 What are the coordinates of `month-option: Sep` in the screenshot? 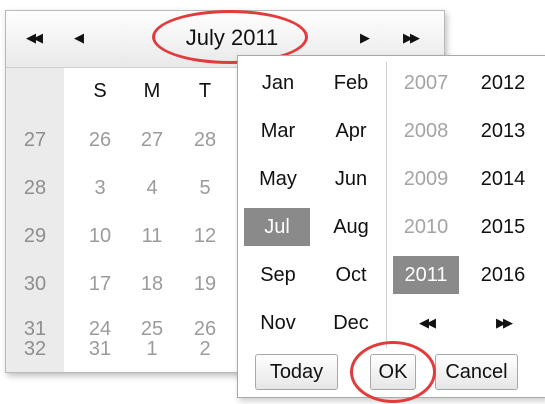 It's located at (278, 275).